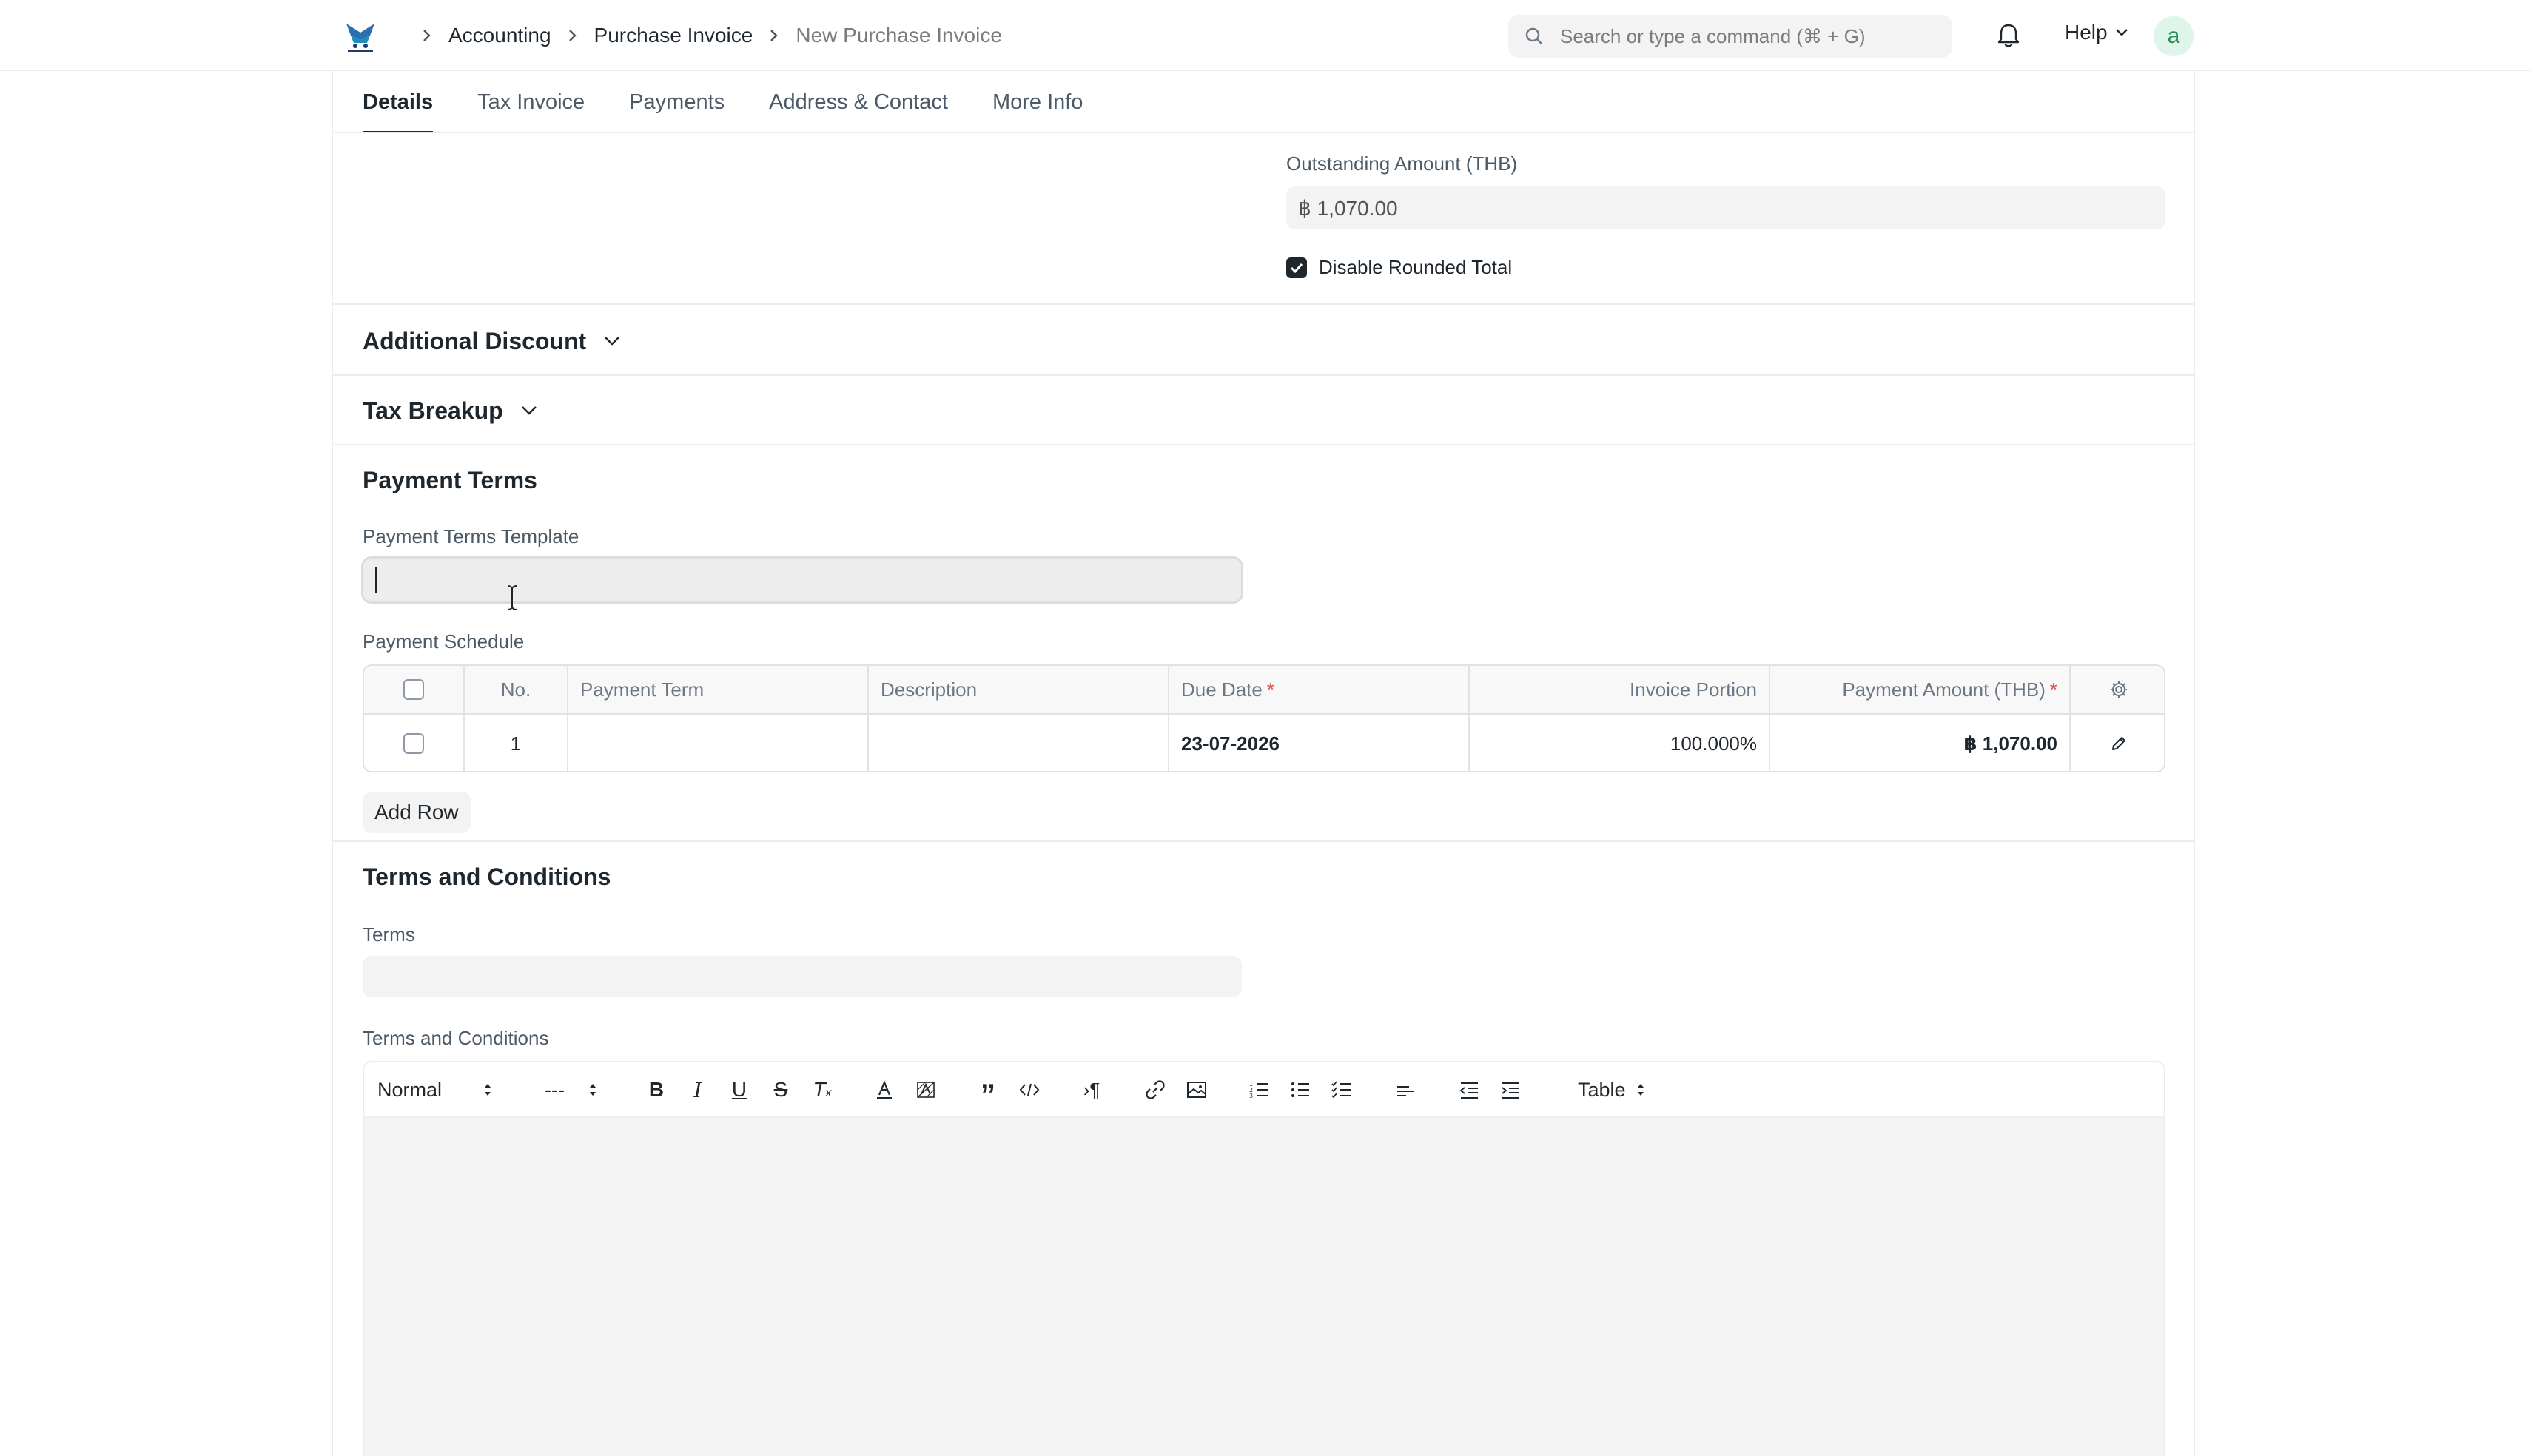 This screenshot has width=2531, height=1456. Describe the element at coordinates (988, 1093) in the screenshot. I see `blockquote-icon: ”` at that location.